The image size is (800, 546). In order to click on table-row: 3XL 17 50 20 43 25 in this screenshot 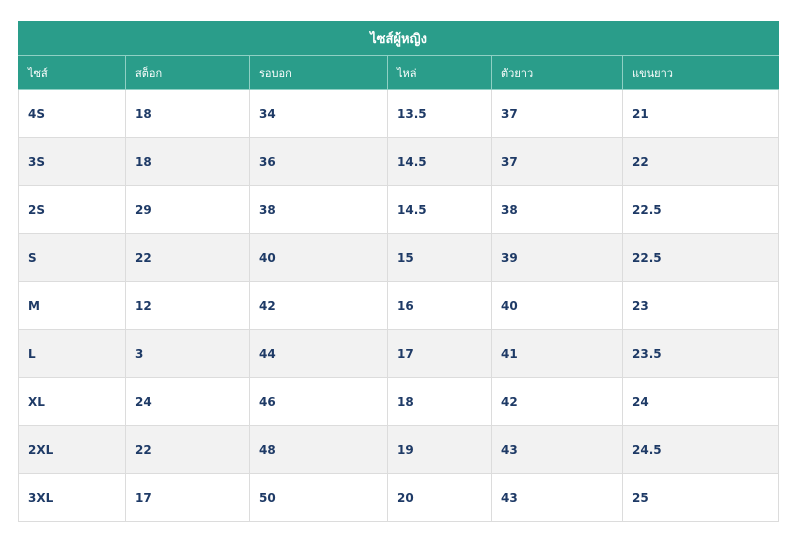, I will do `click(399, 497)`.